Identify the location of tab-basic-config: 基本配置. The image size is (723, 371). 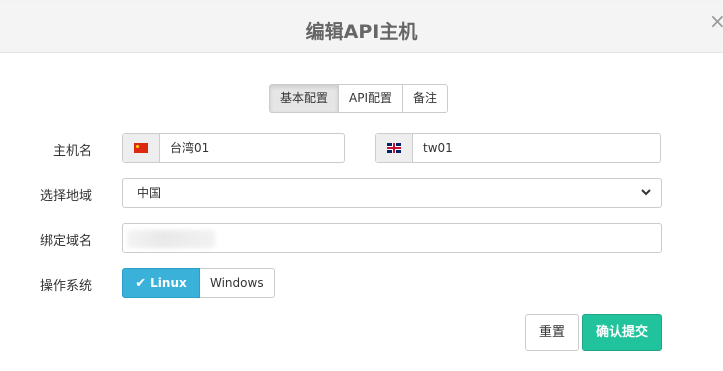
(305, 98).